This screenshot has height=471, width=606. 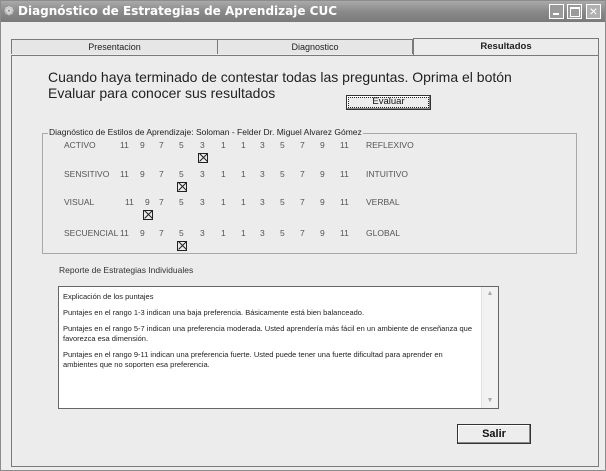 I want to click on row-label-right: REFLEXIVO, so click(x=390, y=145).